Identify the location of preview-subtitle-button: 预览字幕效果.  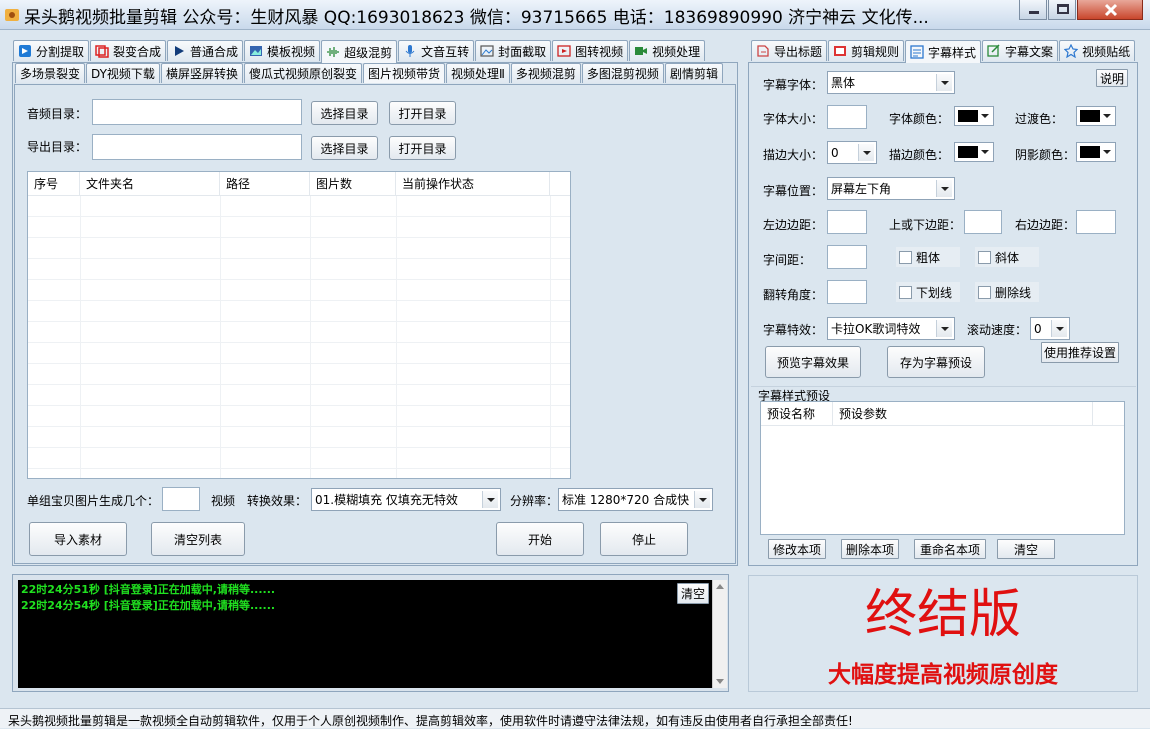
(813, 362).